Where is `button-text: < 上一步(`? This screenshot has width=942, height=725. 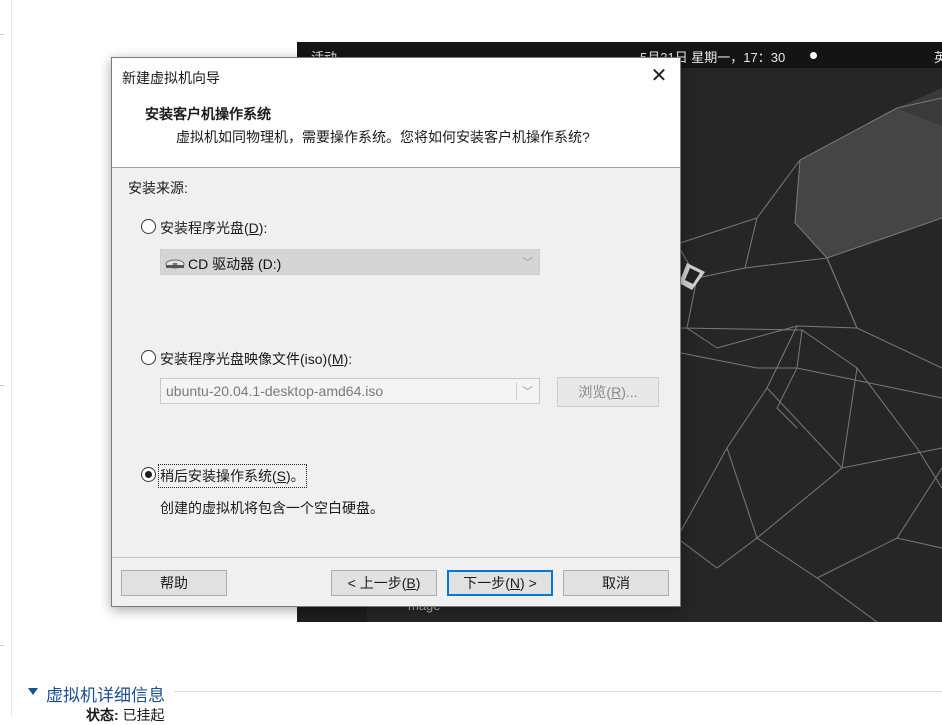 button-text: < 上一步( is located at coordinates (377, 583).